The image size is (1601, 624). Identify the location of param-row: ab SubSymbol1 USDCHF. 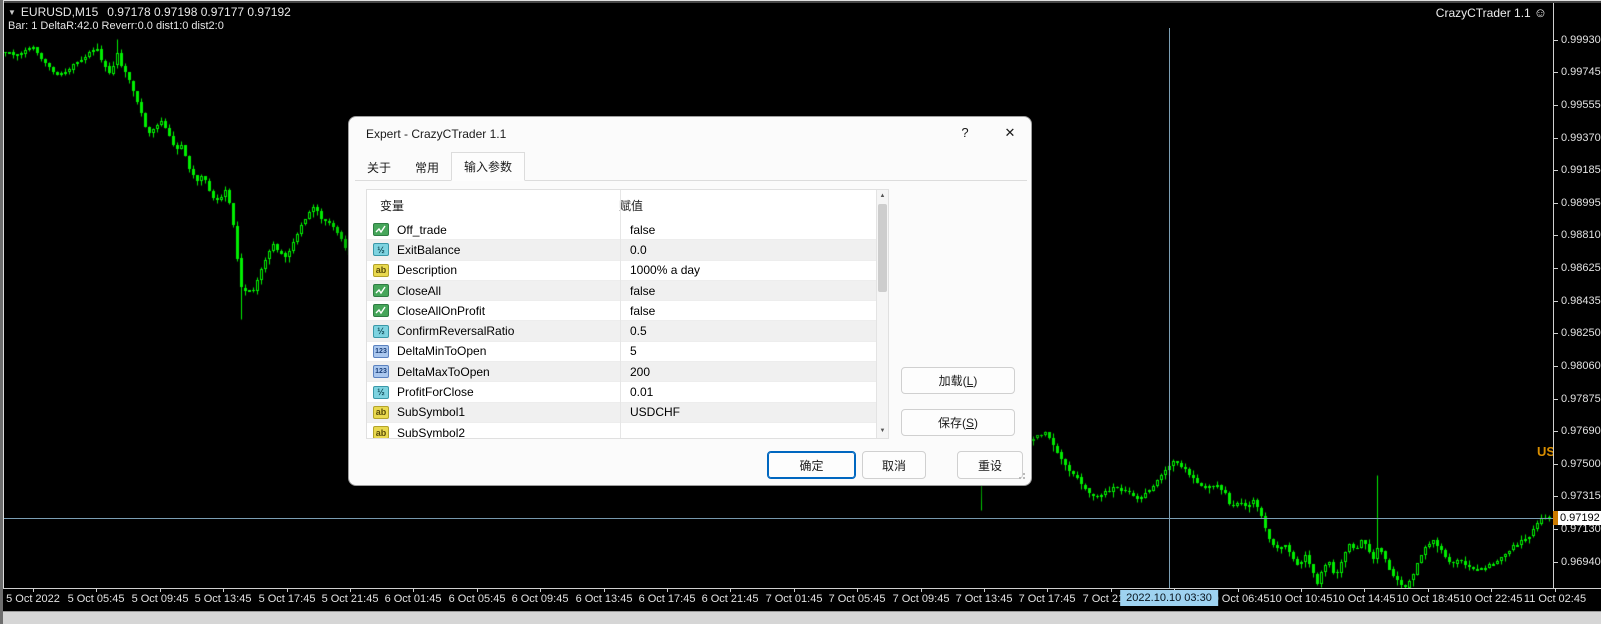
(621, 412).